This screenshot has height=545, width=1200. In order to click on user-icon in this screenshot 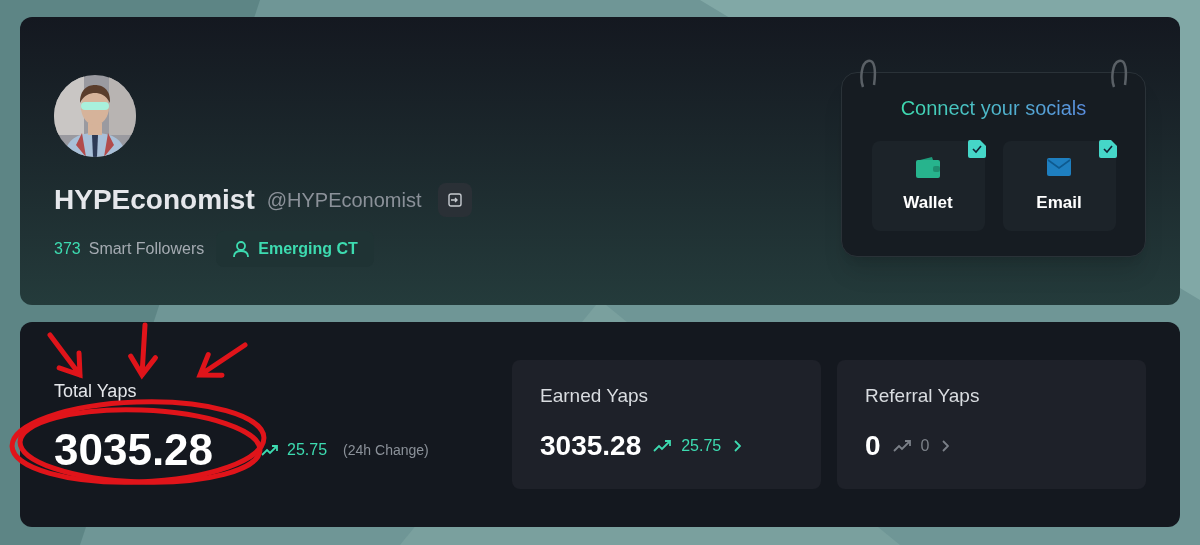, I will do `click(241, 249)`.